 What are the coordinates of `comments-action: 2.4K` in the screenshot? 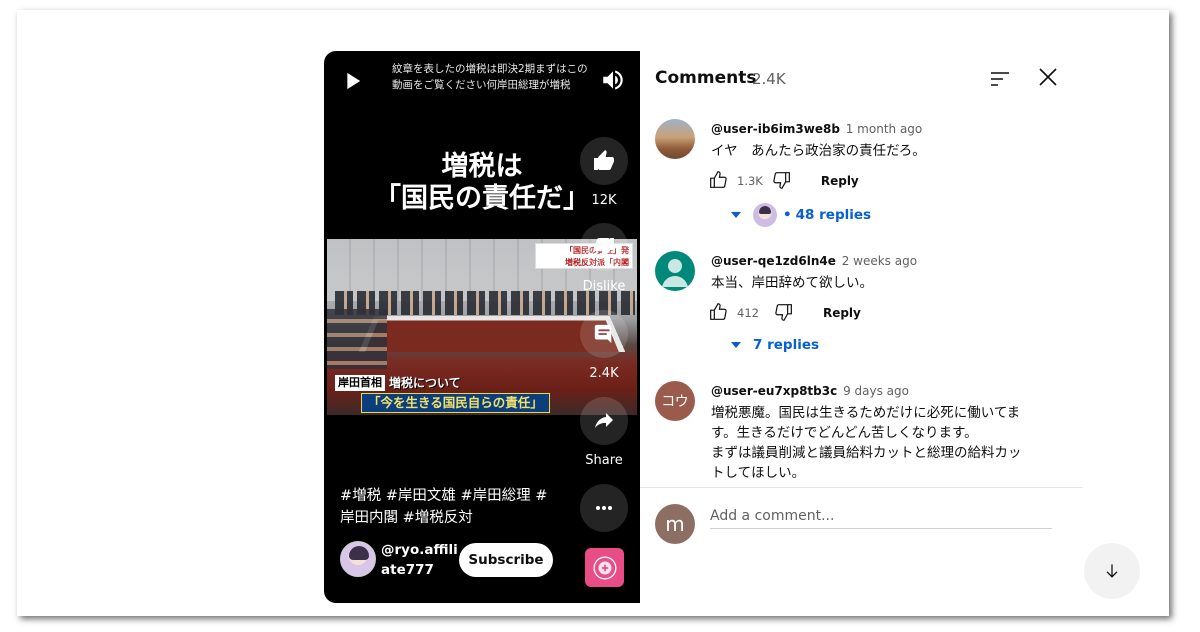 It's located at (604, 346).